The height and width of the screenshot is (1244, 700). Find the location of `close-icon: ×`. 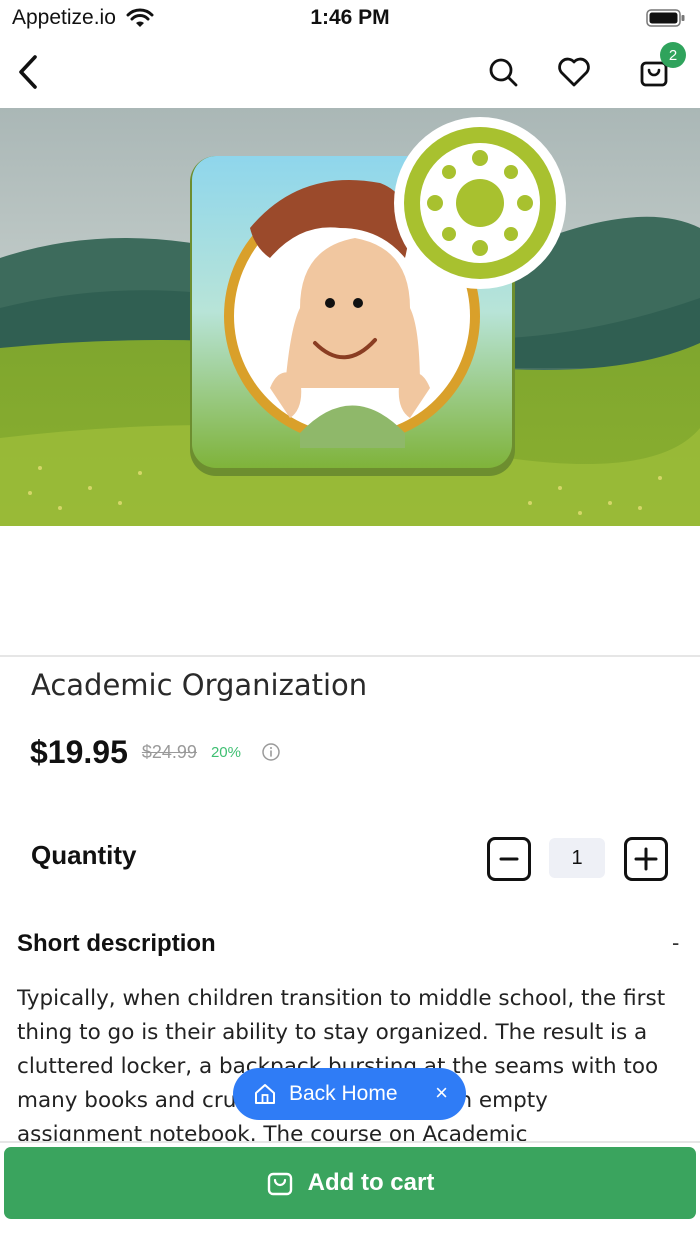

close-icon: × is located at coordinates (441, 1093).